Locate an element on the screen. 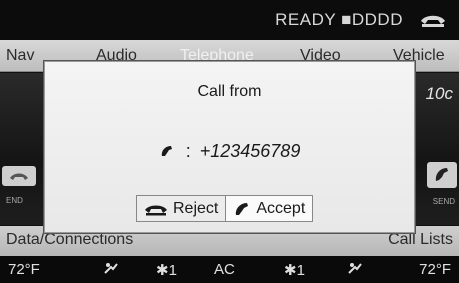 Image resolution: width=459 pixels, height=283 pixels. send-call-icon is located at coordinates (441, 174).